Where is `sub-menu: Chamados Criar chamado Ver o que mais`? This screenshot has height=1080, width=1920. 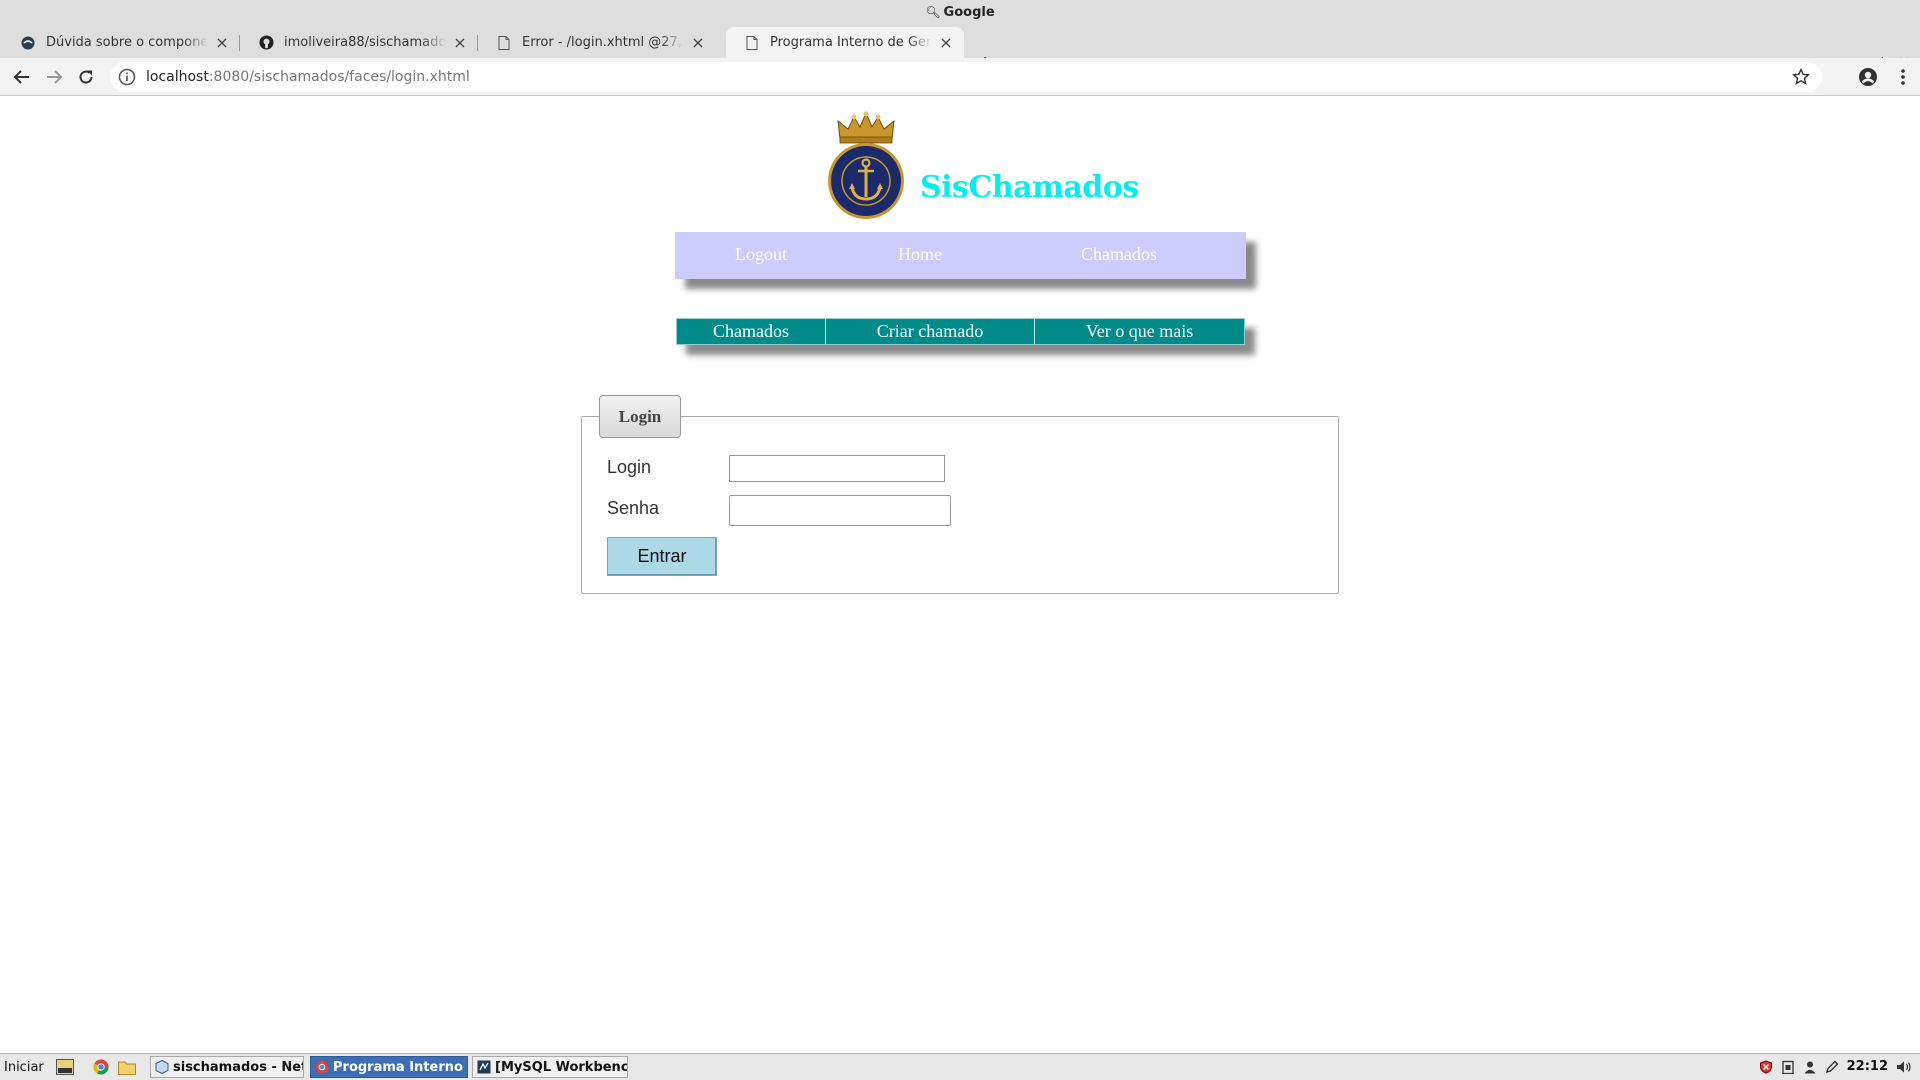 sub-menu: Chamados Criar chamado Ver o que mais is located at coordinates (960, 331).